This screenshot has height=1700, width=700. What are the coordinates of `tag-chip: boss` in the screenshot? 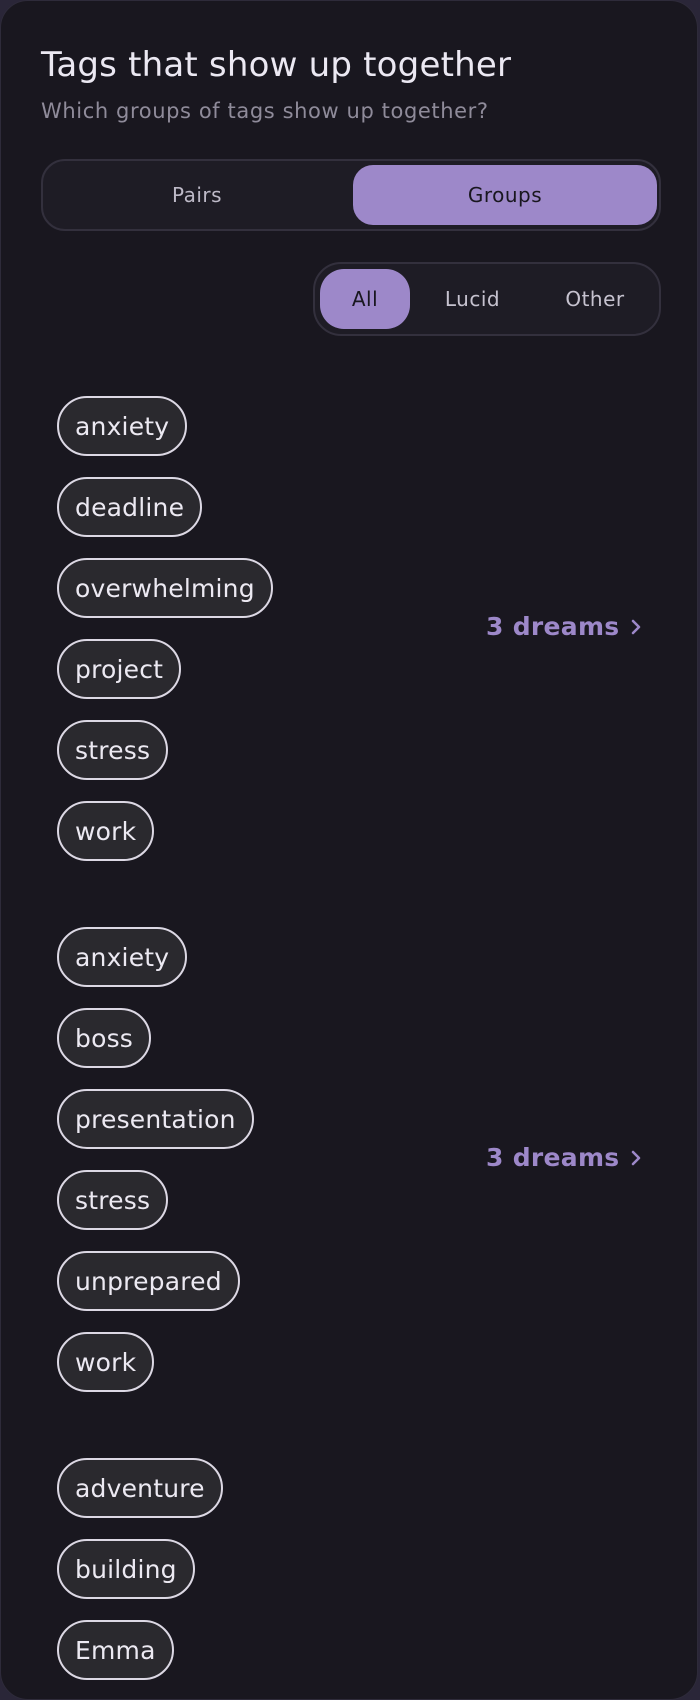 It's located at (104, 1038).